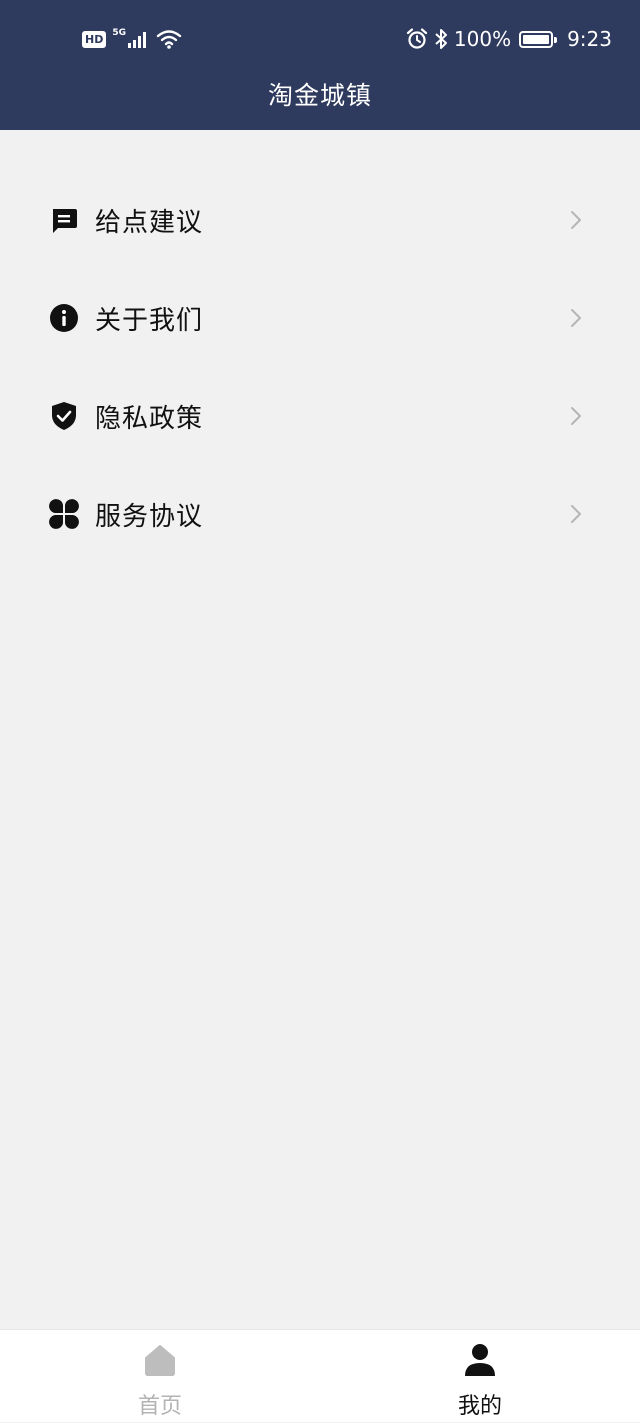 The height and width of the screenshot is (1423, 640). I want to click on menu-item-about: 关于我们, so click(320, 318).